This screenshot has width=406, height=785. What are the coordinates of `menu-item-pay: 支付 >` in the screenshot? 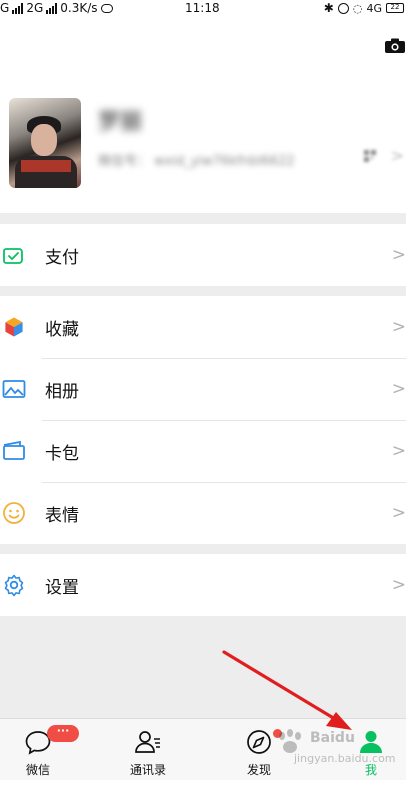 It's located at (203, 255).